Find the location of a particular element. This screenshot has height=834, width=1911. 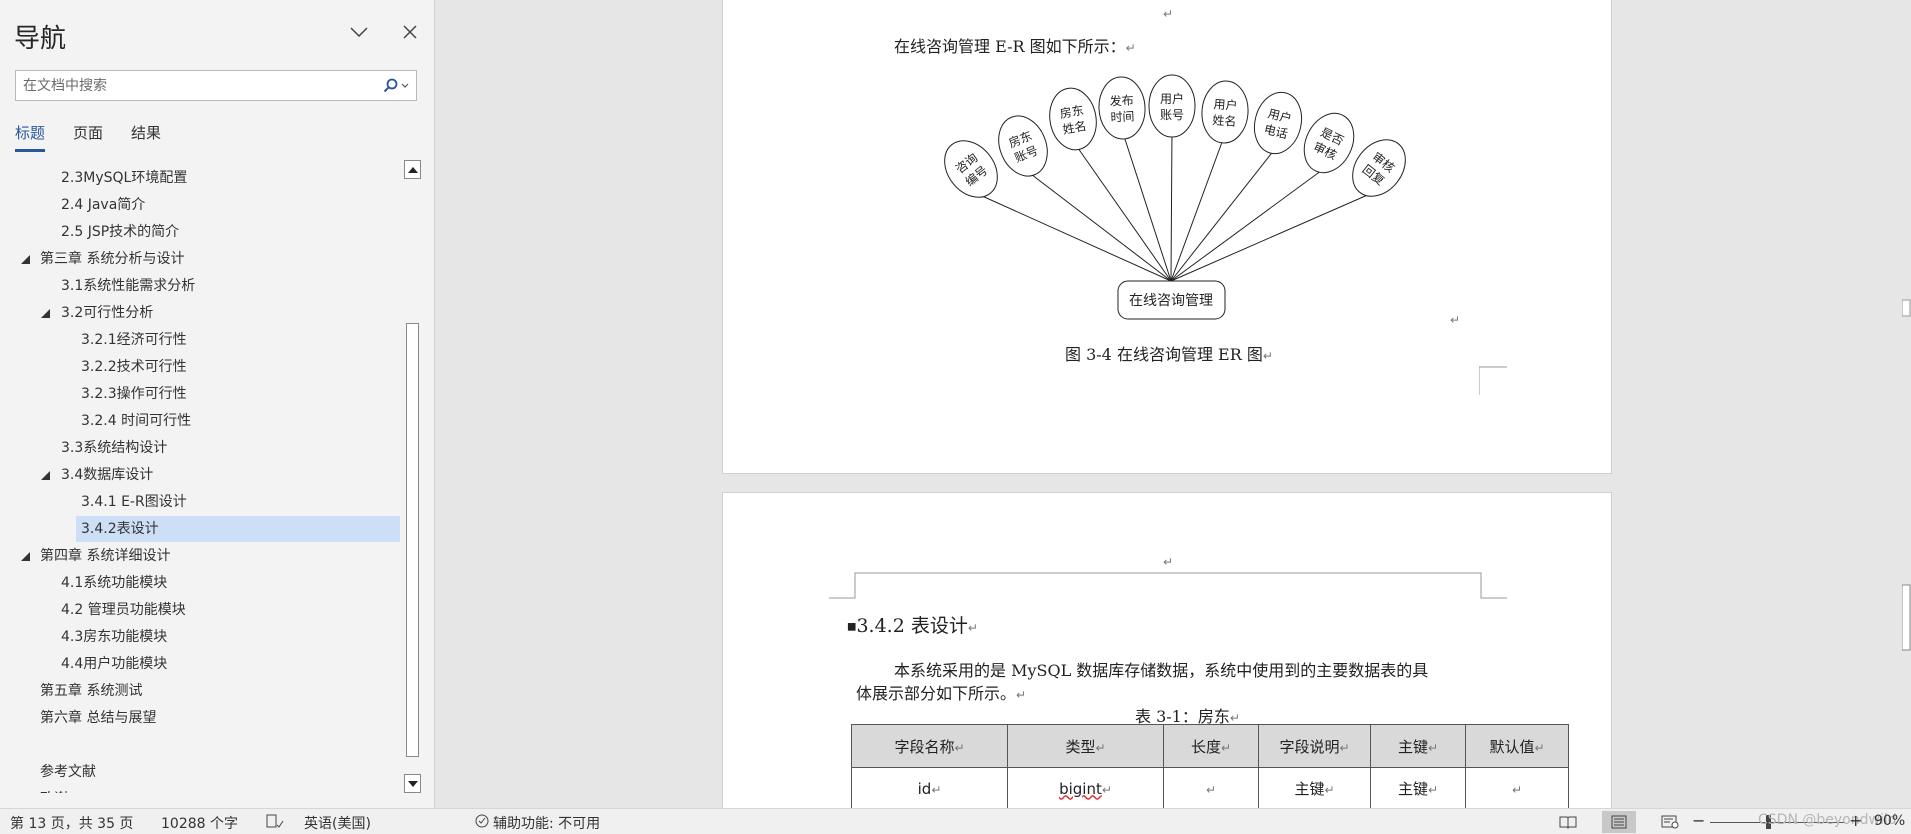

tab-pages: 页面 is located at coordinates (88, 137).